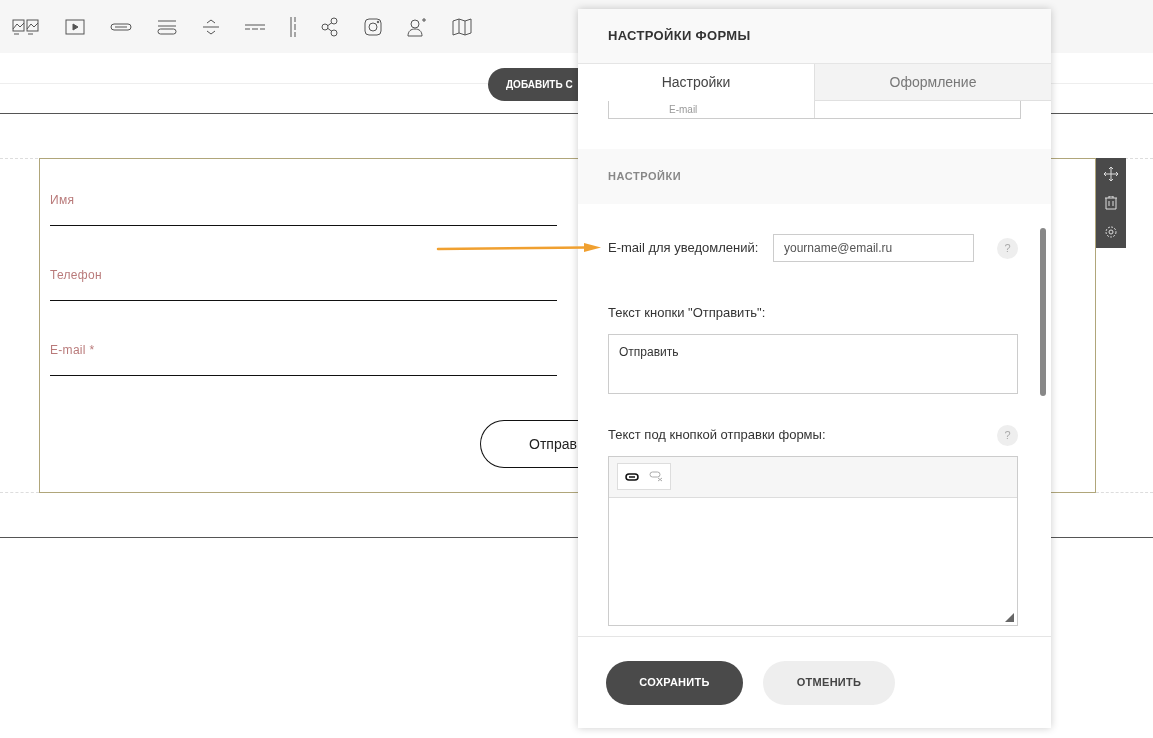 This screenshot has width=1153, height=738. Describe the element at coordinates (1111, 203) in the screenshot. I see `trash-icon` at that location.